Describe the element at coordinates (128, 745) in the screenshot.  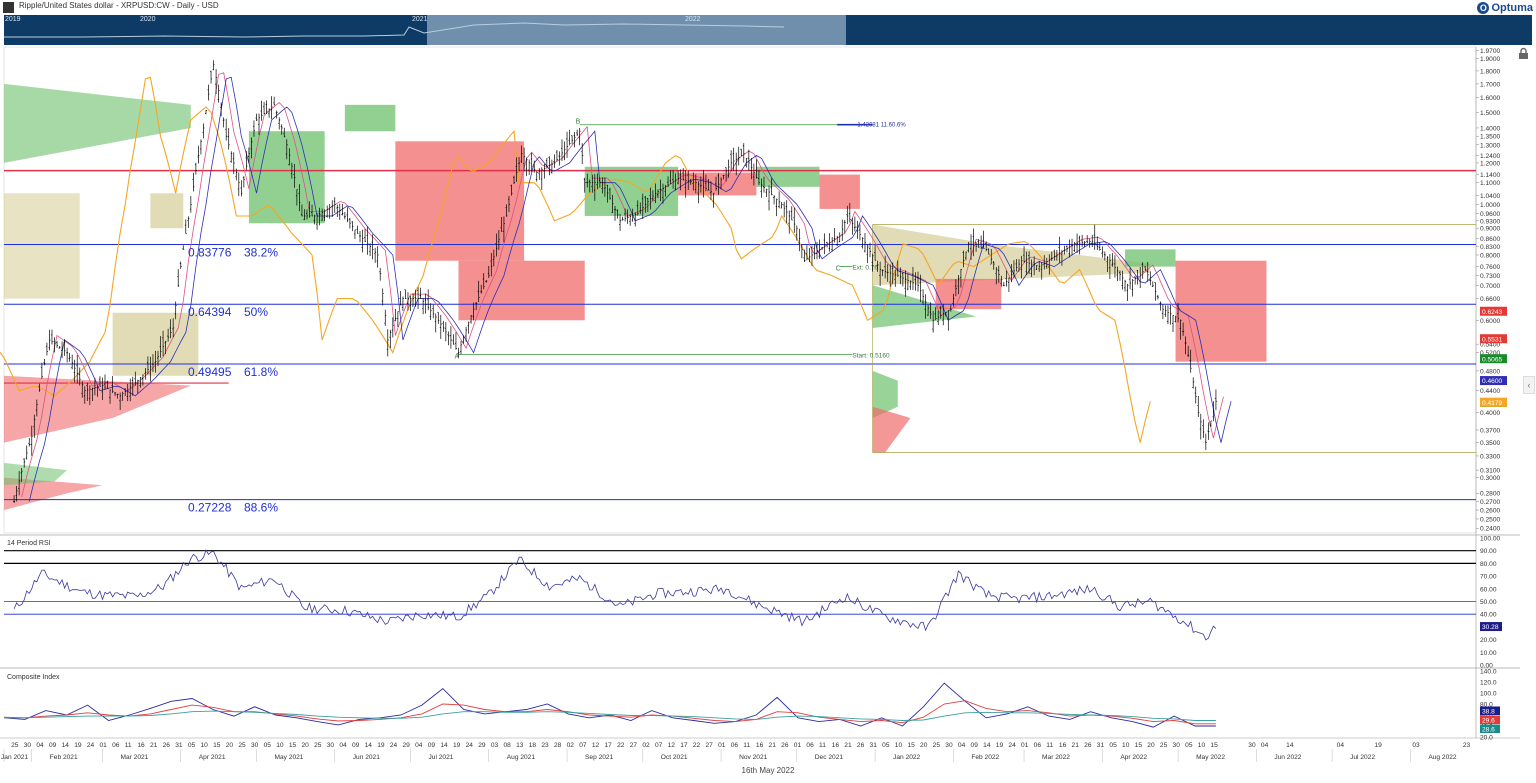
I see `x-axis-day-label: 11` at that location.